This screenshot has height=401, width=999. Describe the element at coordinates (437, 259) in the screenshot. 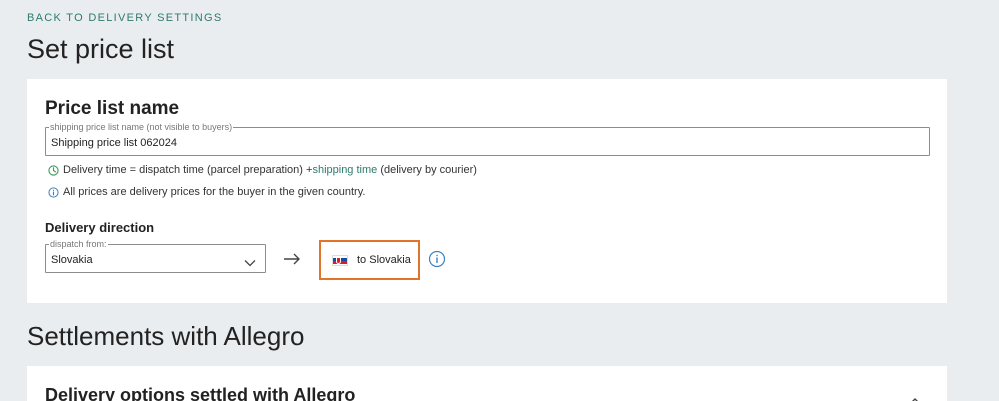

I see `info-circle-icon` at that location.